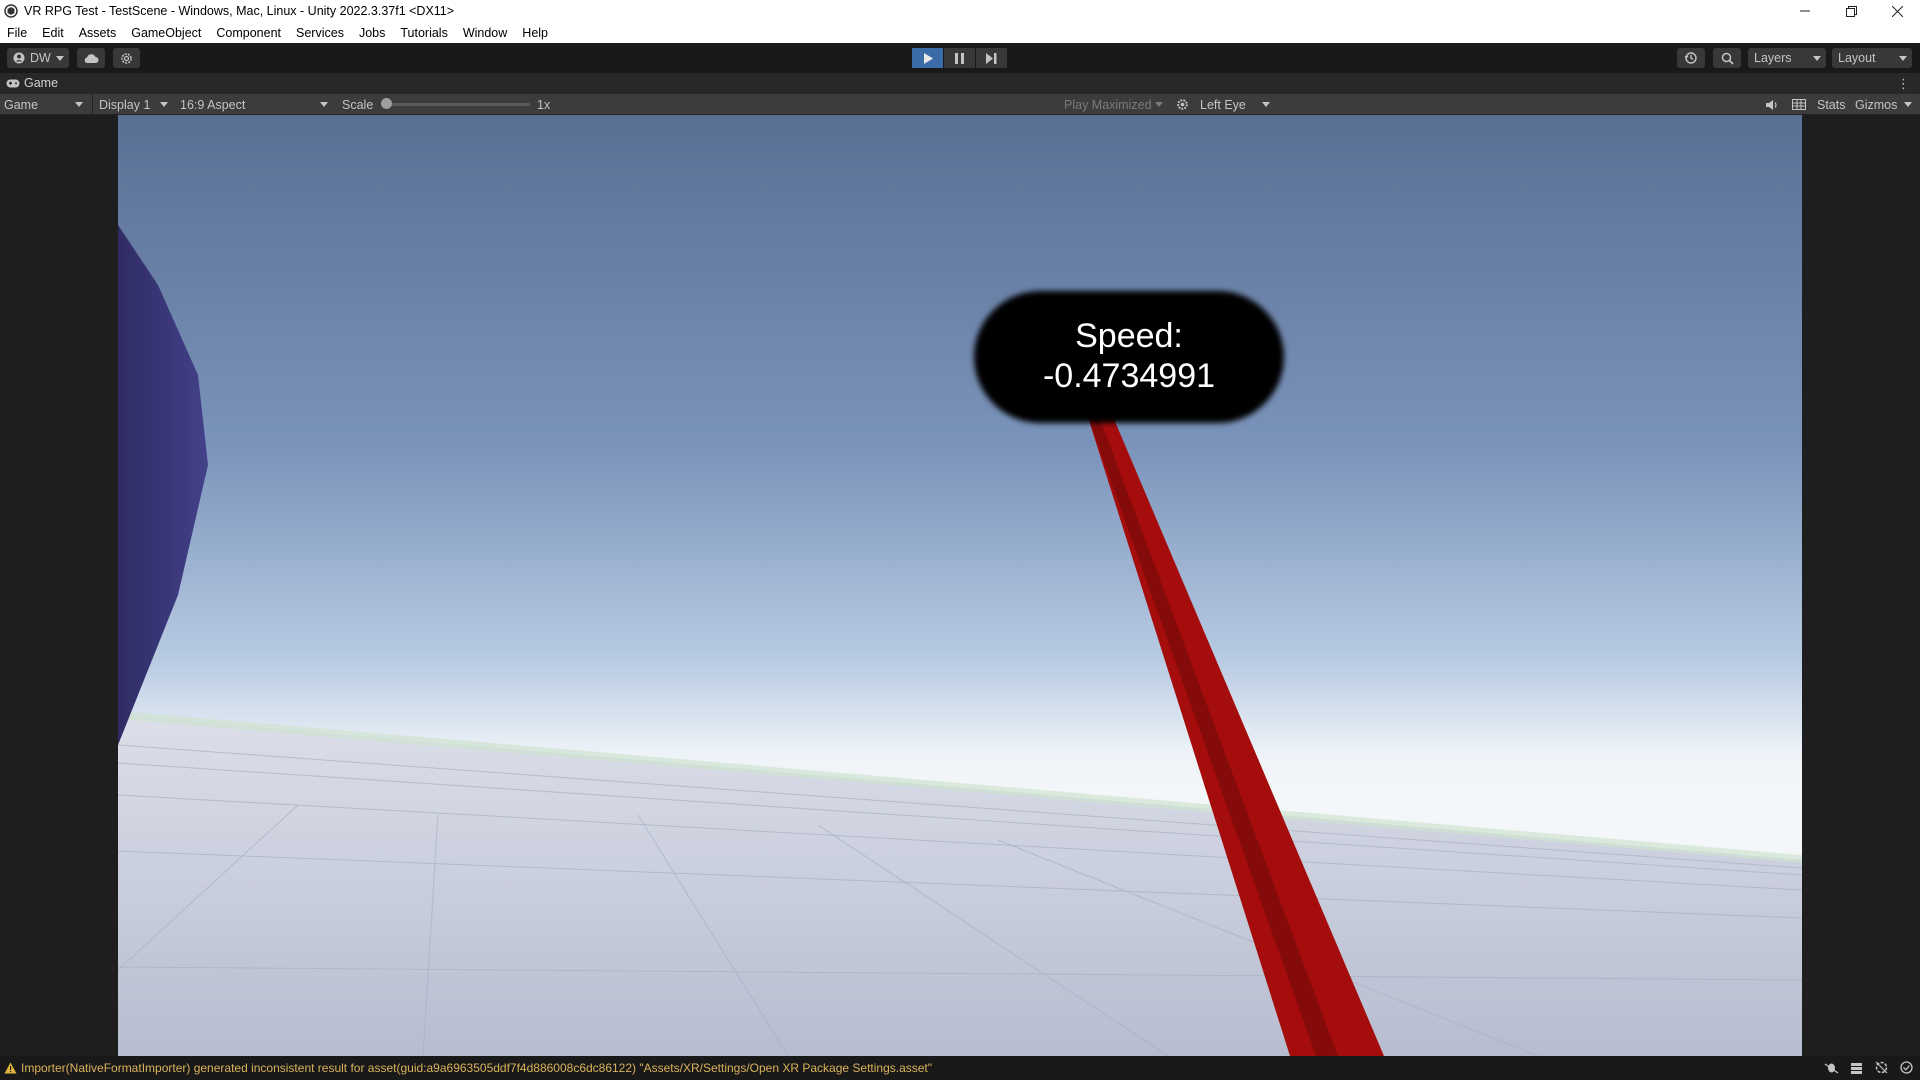 This screenshot has height=1080, width=1920. Describe the element at coordinates (1129, 336) in the screenshot. I see `speed-label-line1: Speed:` at that location.